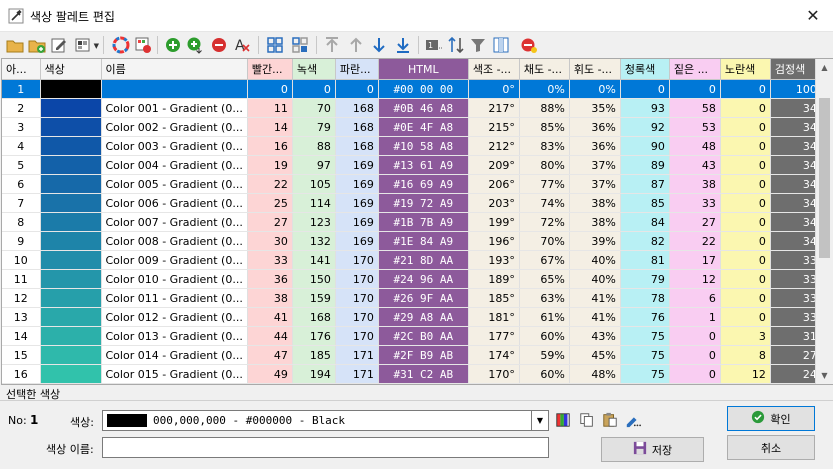 This screenshot has width=833, height=469. What do you see at coordinates (195, 45) in the screenshot?
I see `add-after-icon` at bounding box center [195, 45].